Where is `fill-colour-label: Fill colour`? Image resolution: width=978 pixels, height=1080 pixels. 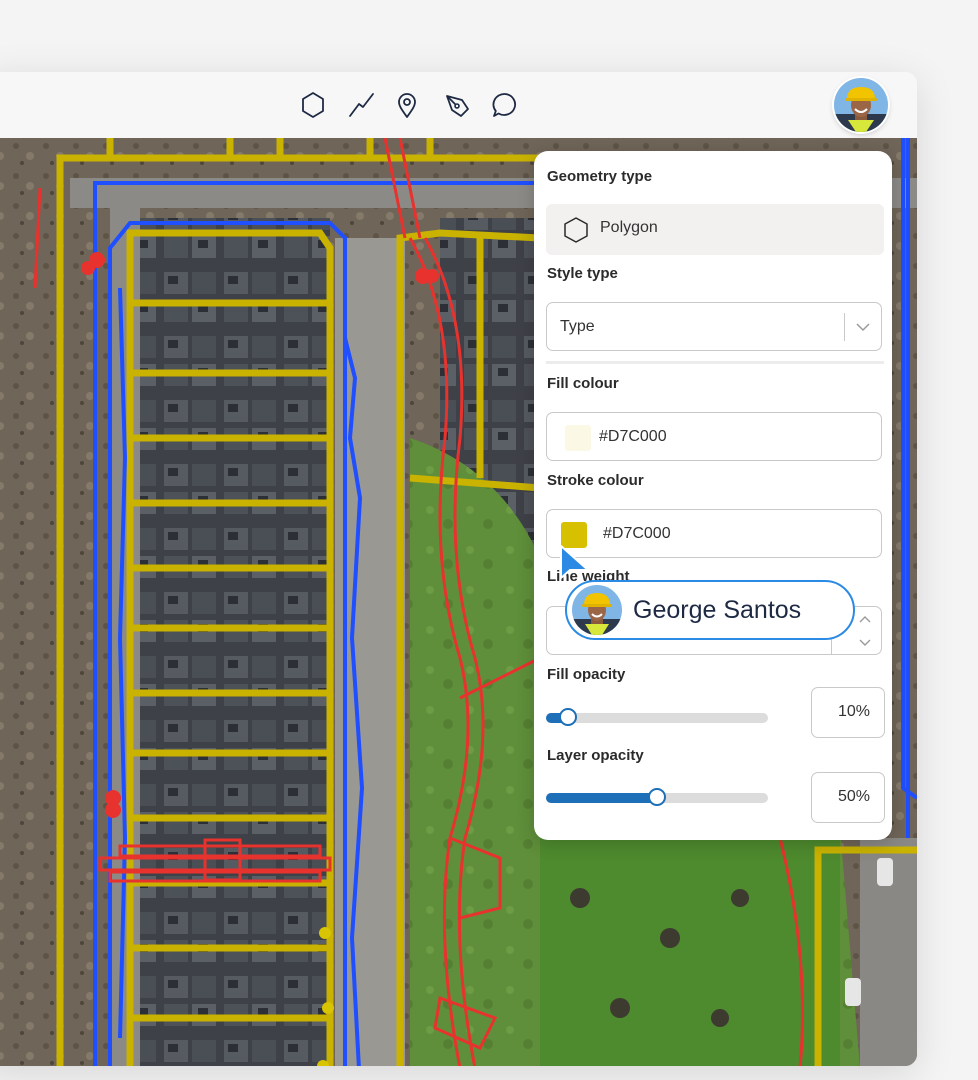 fill-colour-label: Fill colour is located at coordinates (583, 383).